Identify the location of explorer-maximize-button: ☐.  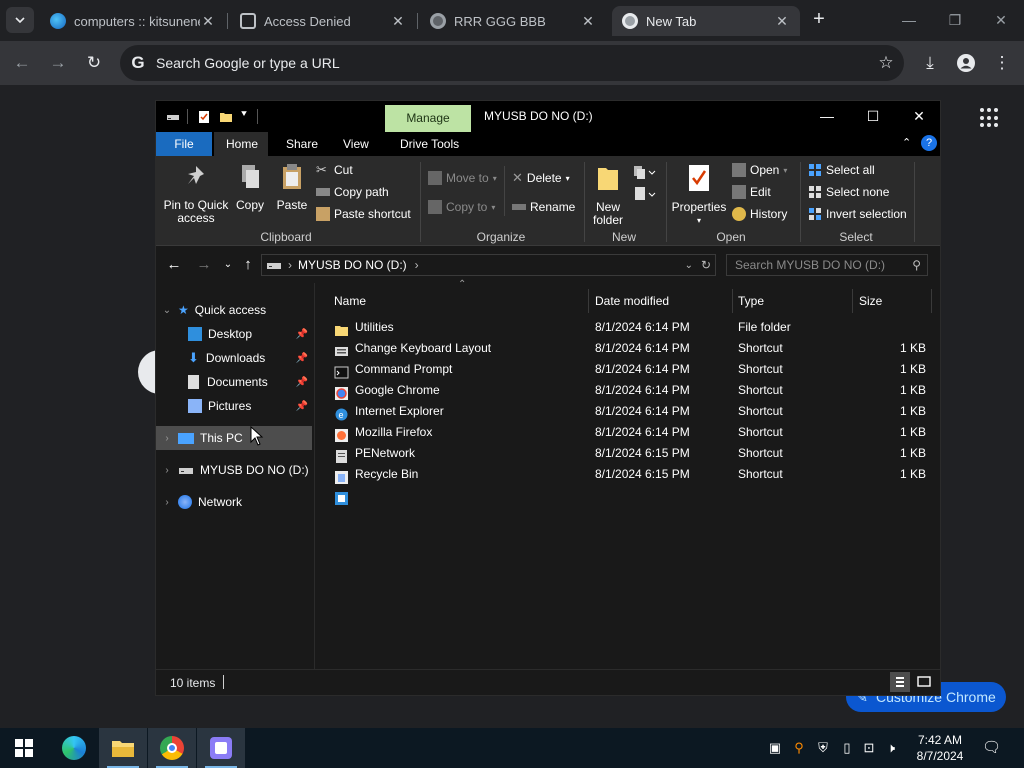
(873, 116).